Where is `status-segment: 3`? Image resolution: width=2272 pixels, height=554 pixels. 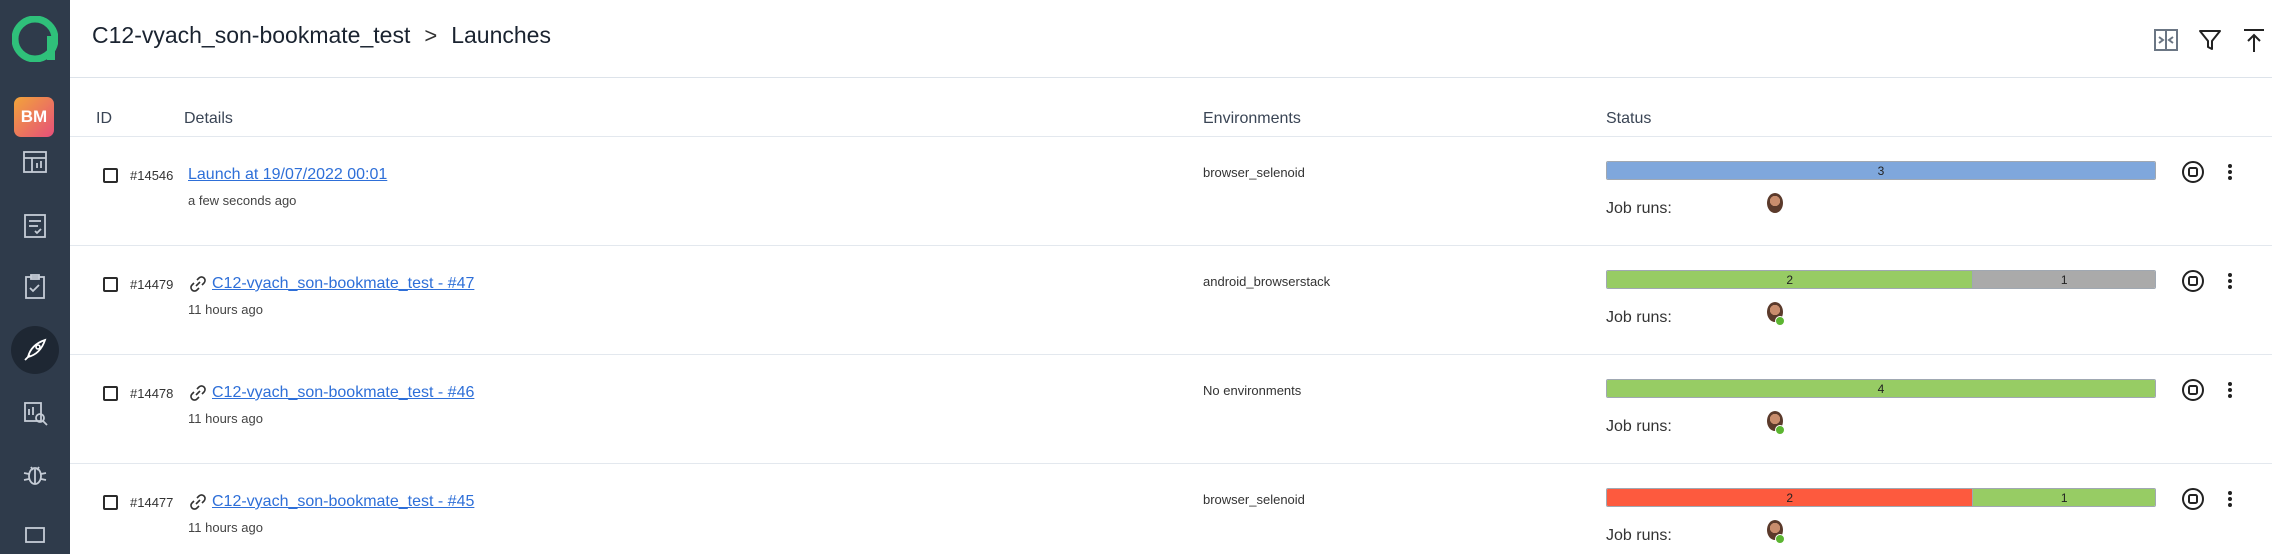 status-segment: 3 is located at coordinates (1881, 170).